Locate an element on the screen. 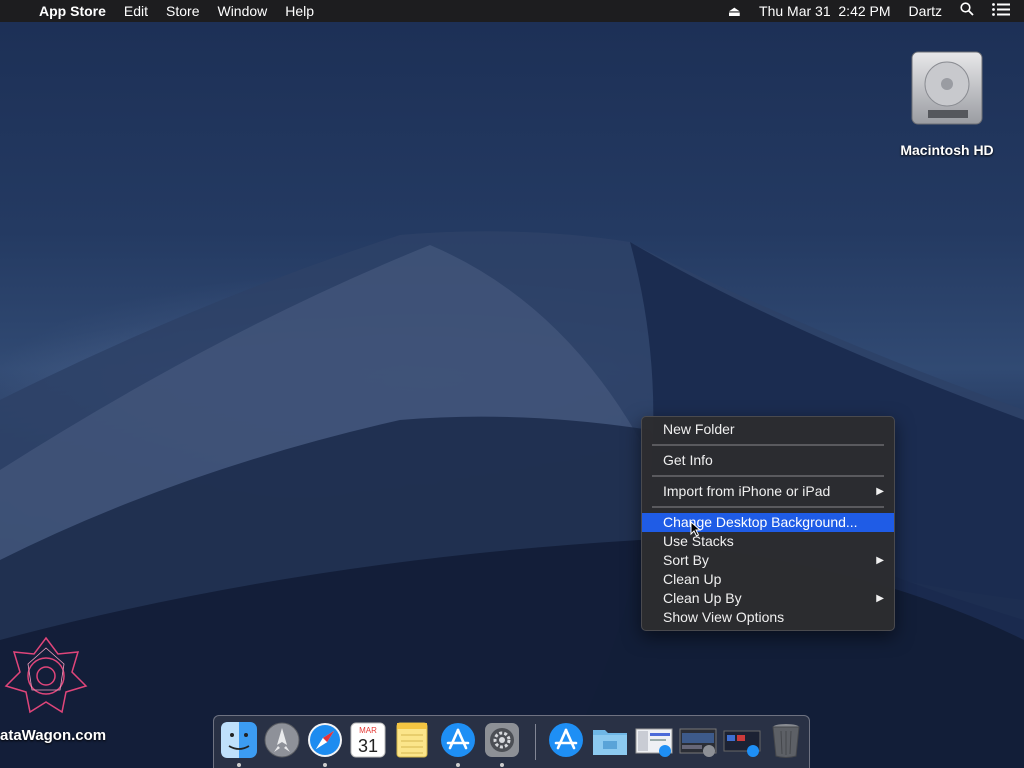 Image resolution: width=1024 pixels, height=768 pixels. trash-icon is located at coordinates (786, 740).